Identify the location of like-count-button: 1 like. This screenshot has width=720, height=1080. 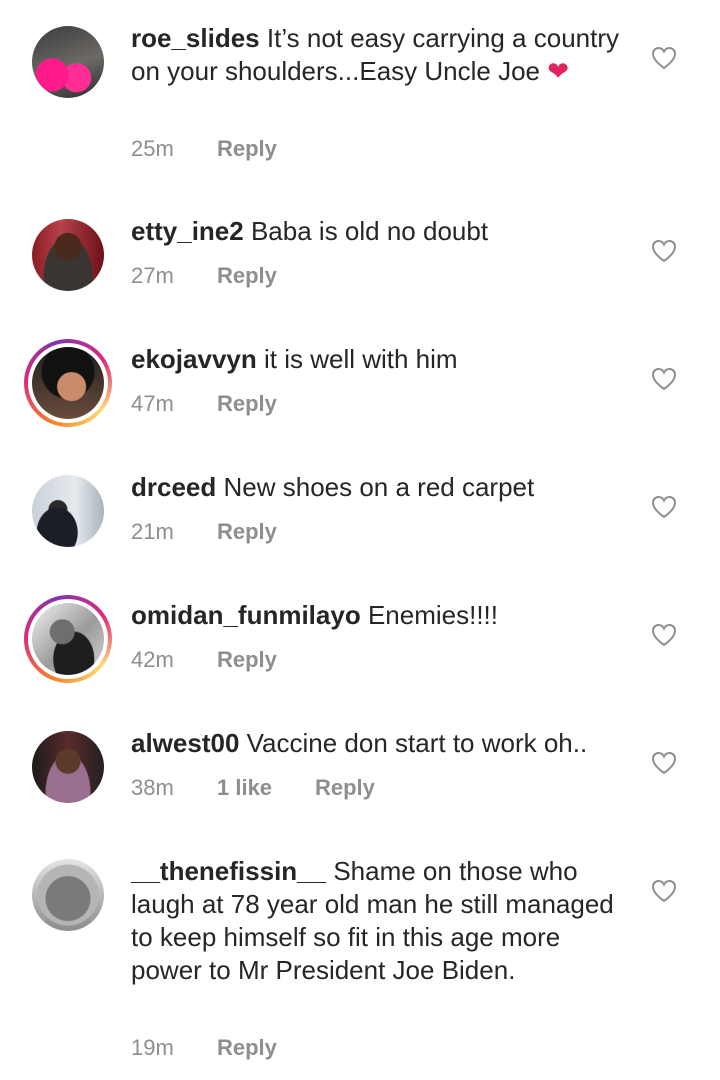
(266, 788).